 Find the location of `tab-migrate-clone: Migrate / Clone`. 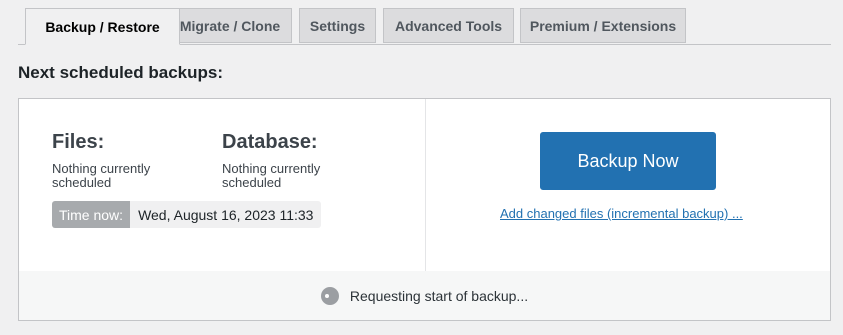

tab-migrate-clone: Migrate / Clone is located at coordinates (230, 25).